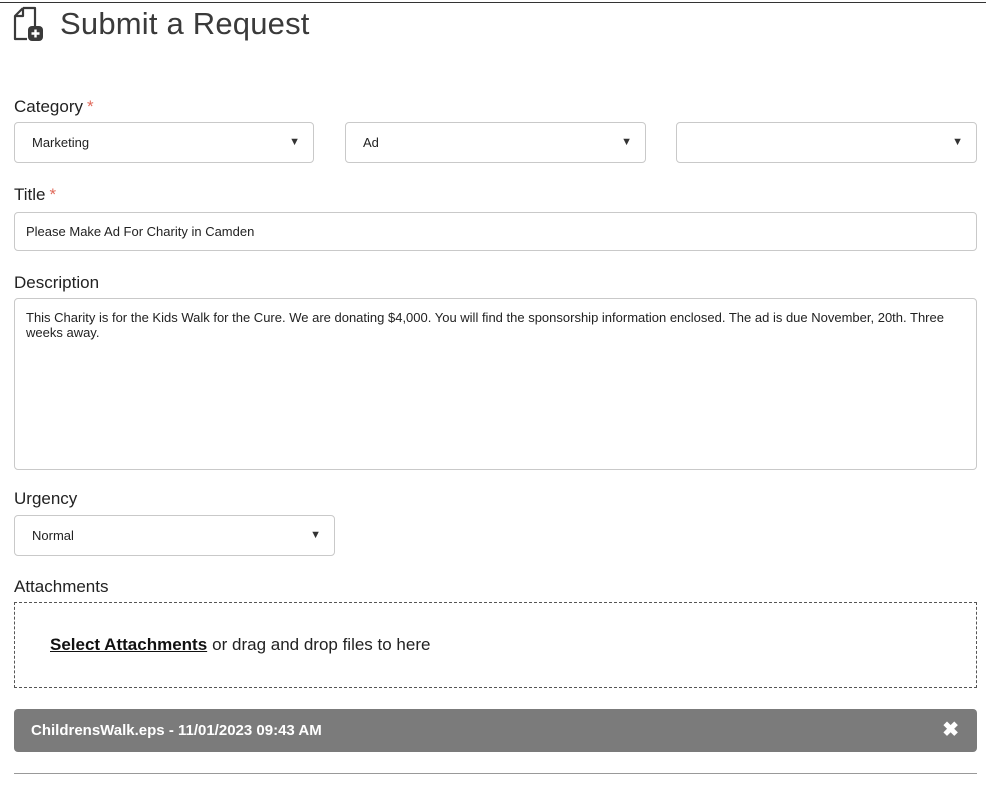  I want to click on select-attachments-link: Select Attachments, so click(128, 645).